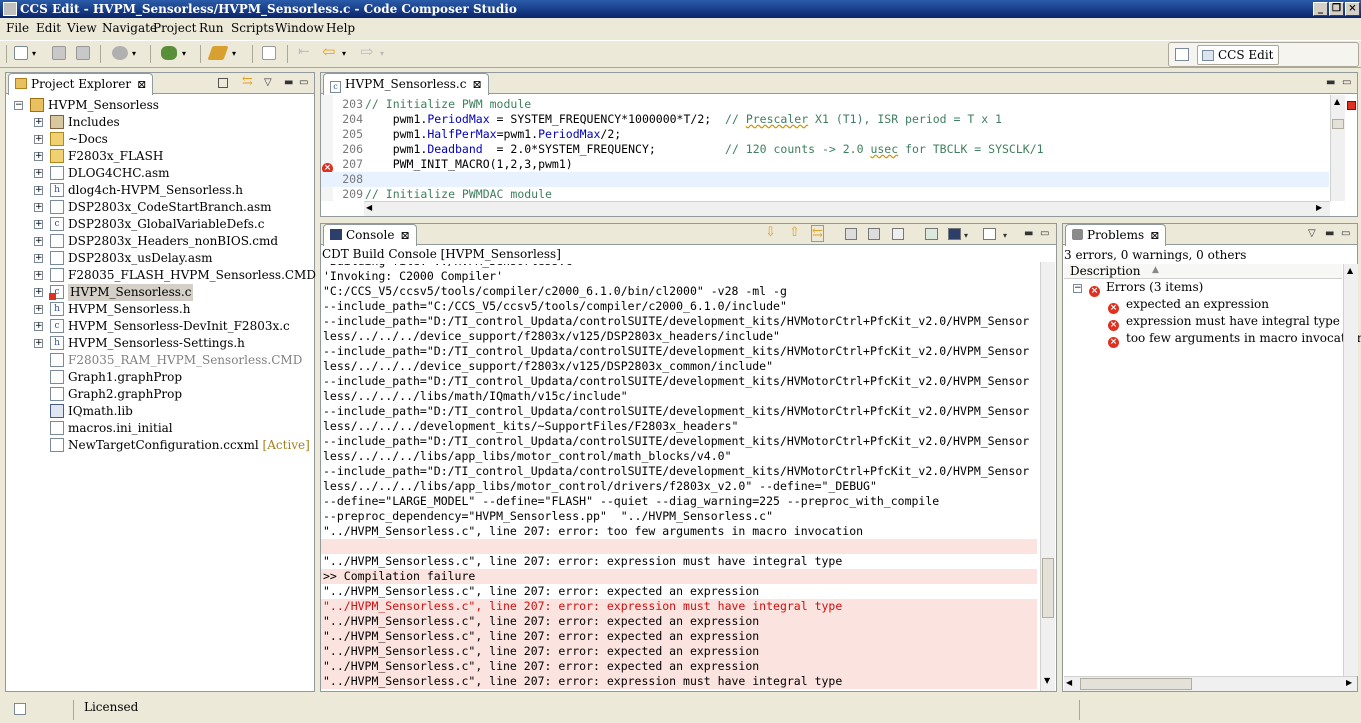 This screenshot has width=1361, height=723. Describe the element at coordinates (161, 275) in the screenshot. I see `tree-item: + F28035_FLASH_HVPM_Sensorless.CMD` at that location.